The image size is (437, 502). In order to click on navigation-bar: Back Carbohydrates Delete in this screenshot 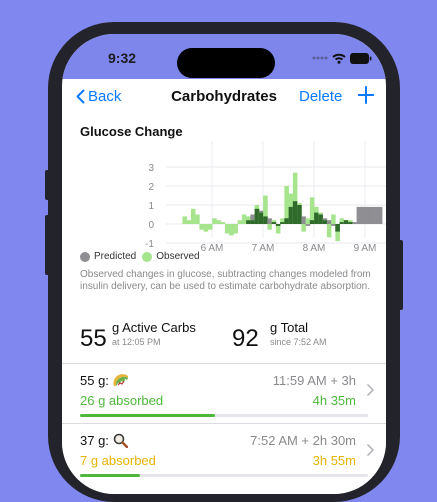, I will do `click(224, 98)`.